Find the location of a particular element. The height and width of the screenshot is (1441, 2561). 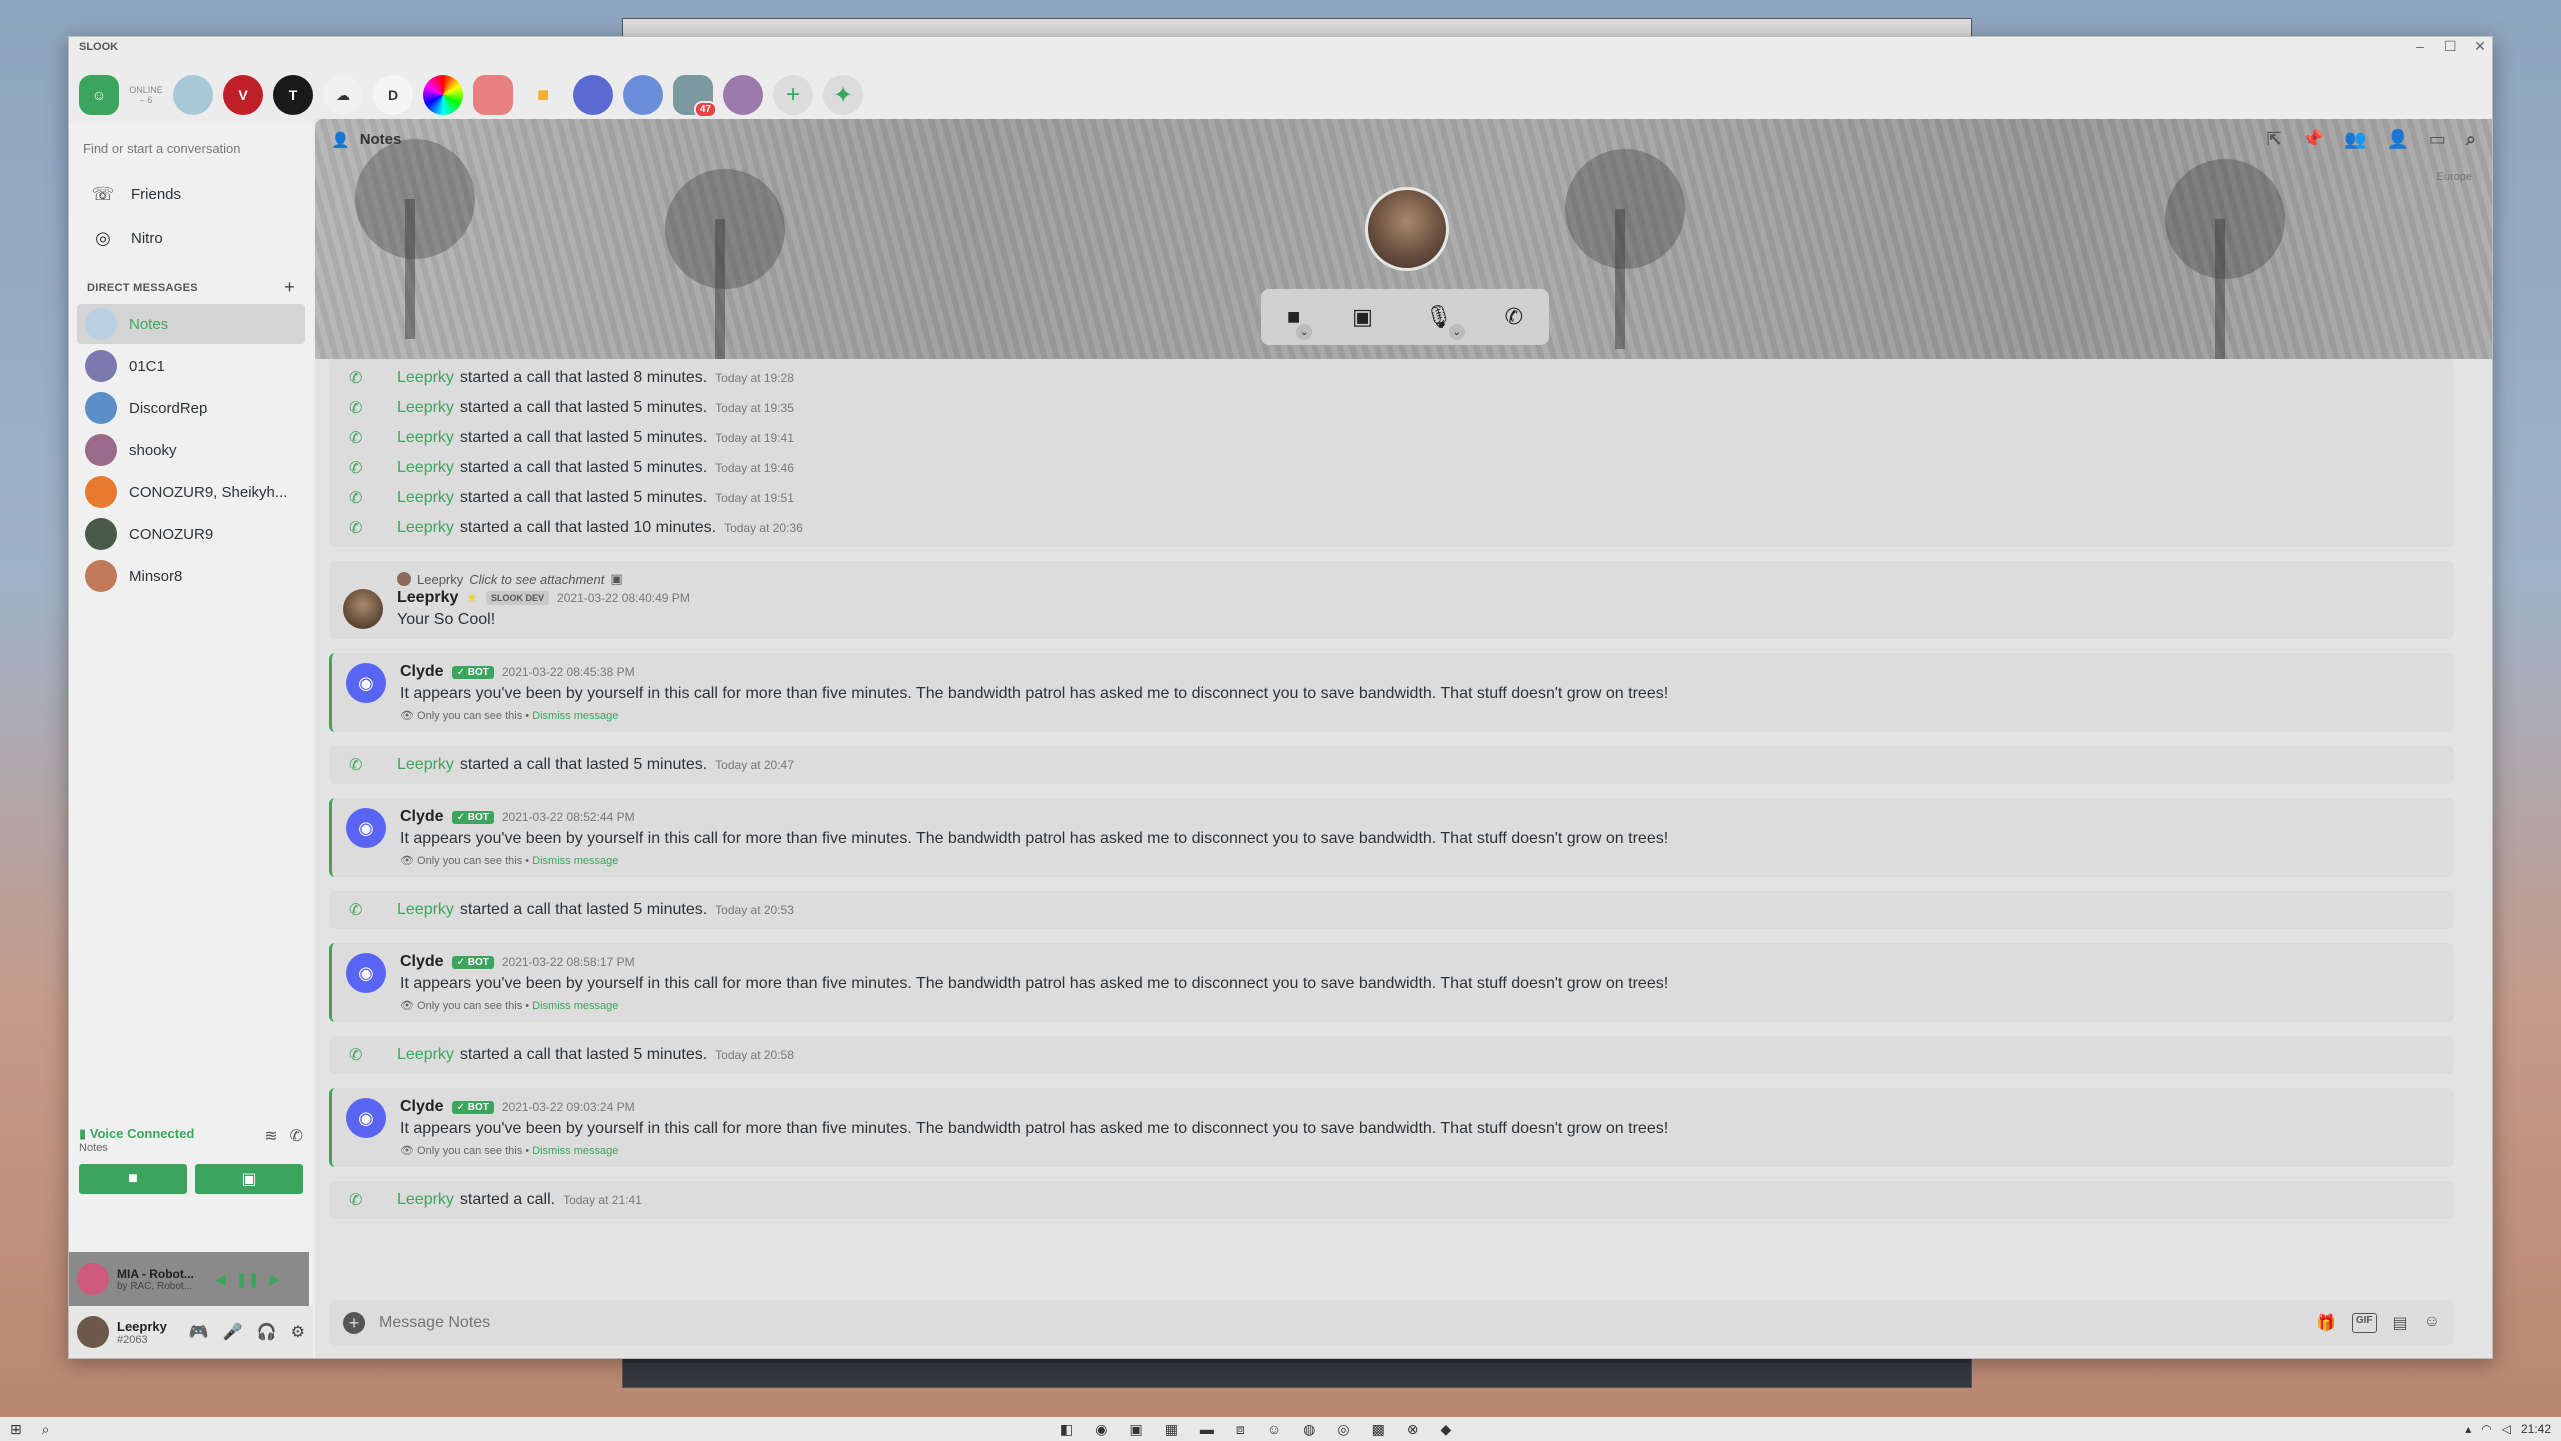

server-icon: V is located at coordinates (243, 95).